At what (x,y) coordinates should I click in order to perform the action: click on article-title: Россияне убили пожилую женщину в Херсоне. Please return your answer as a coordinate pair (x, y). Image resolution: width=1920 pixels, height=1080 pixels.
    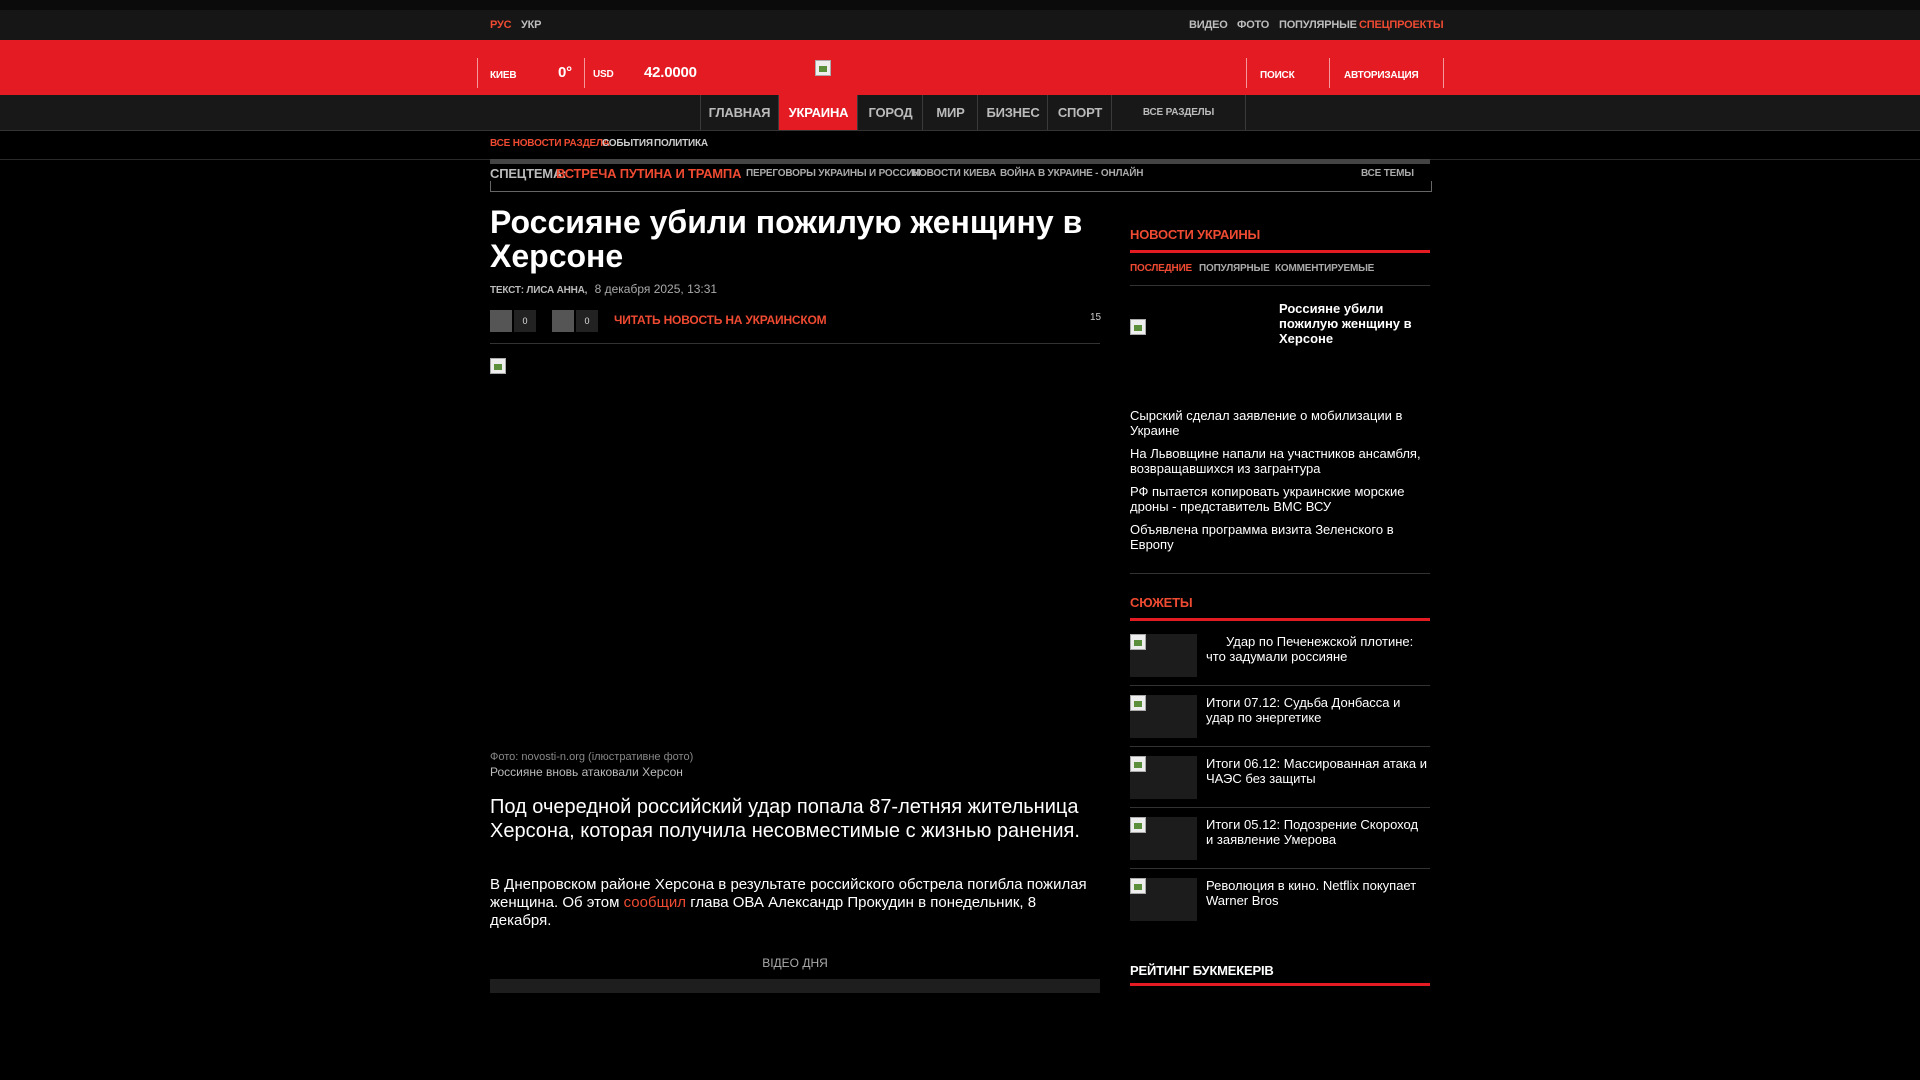
    Looking at the image, I should click on (786, 239).